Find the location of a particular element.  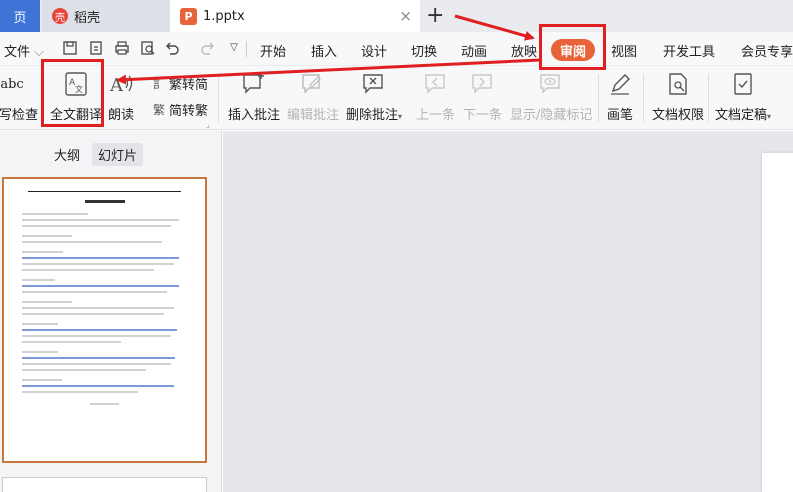

close-tab-icon: × is located at coordinates (405, 16).